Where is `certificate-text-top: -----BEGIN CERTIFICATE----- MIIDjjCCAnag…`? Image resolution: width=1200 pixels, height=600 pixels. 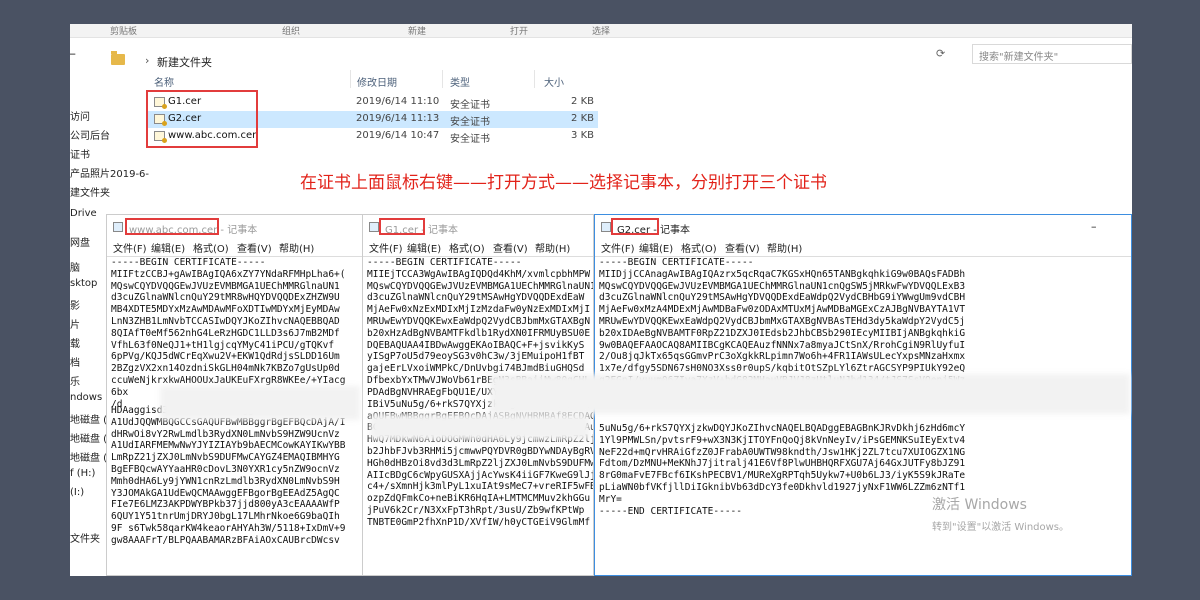
certificate-text-top: -----BEGIN CERTIFICATE----- MIIDjjCCAnag… is located at coordinates (782, 321).